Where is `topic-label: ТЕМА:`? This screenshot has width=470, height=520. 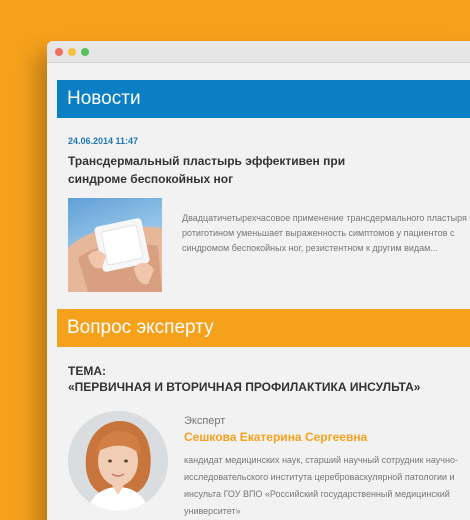 topic-label: ТЕМА: is located at coordinates (87, 371).